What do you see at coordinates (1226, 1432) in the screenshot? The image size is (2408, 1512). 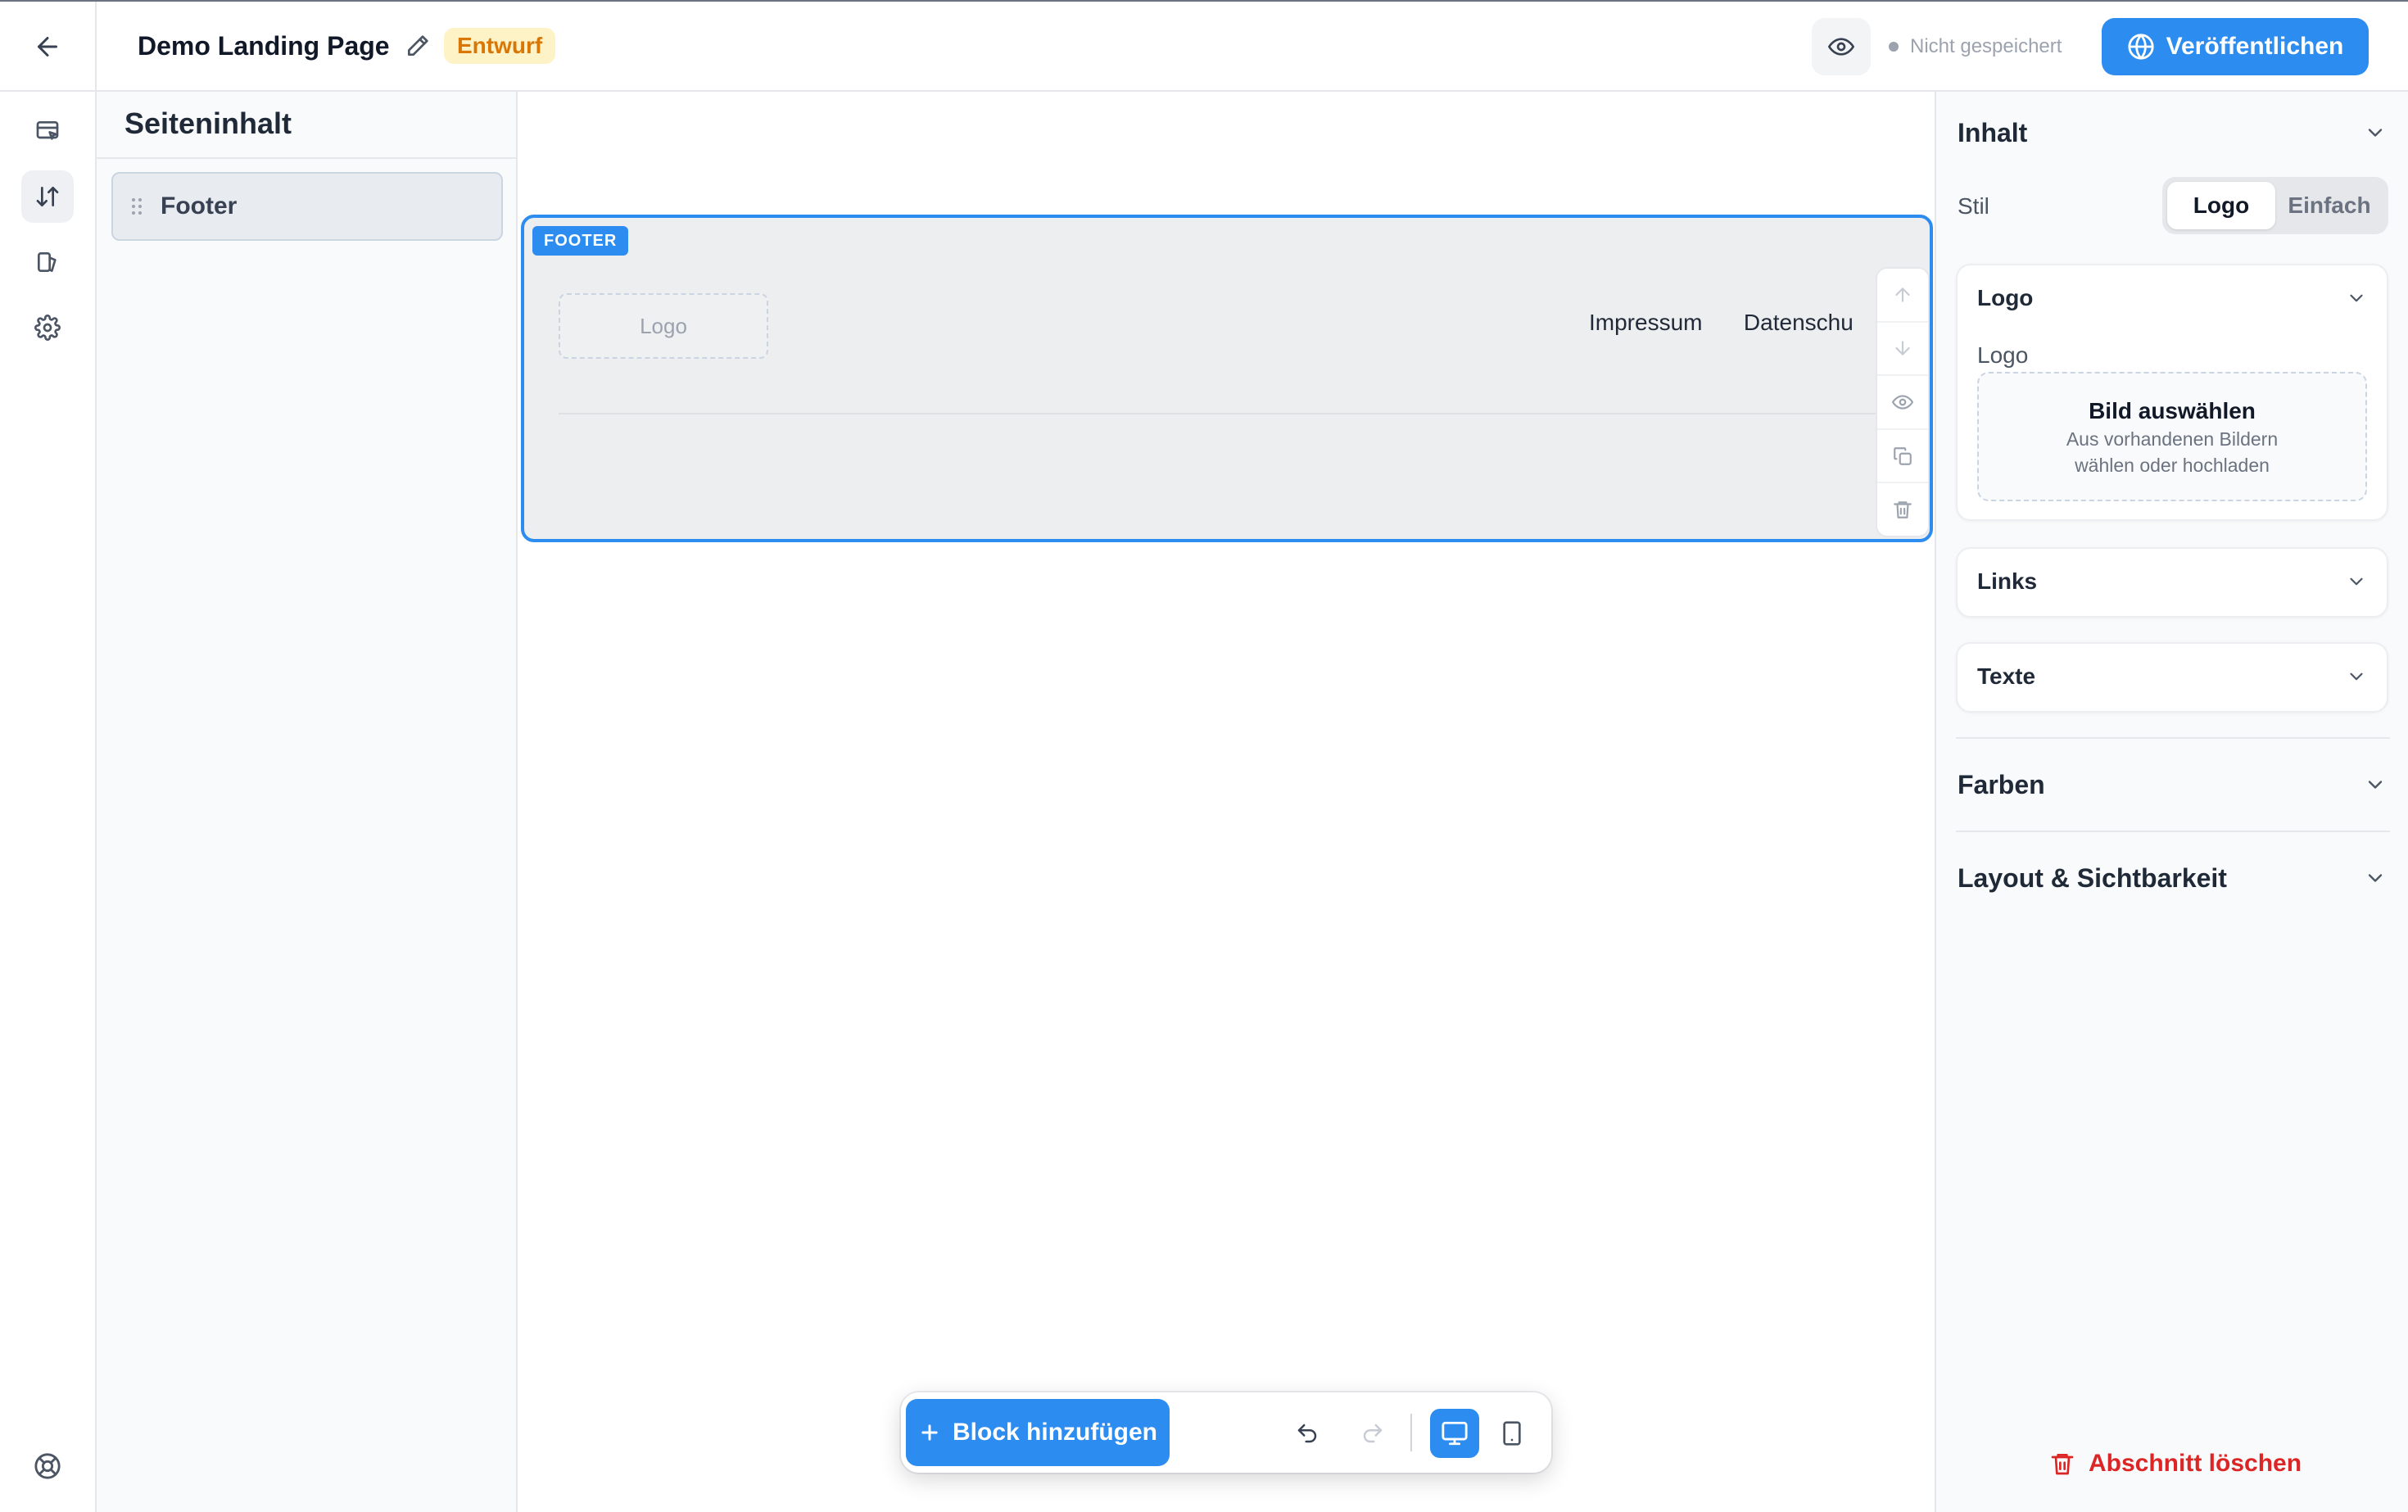 I see `bottom-toolbar: Block hinzufügen` at bounding box center [1226, 1432].